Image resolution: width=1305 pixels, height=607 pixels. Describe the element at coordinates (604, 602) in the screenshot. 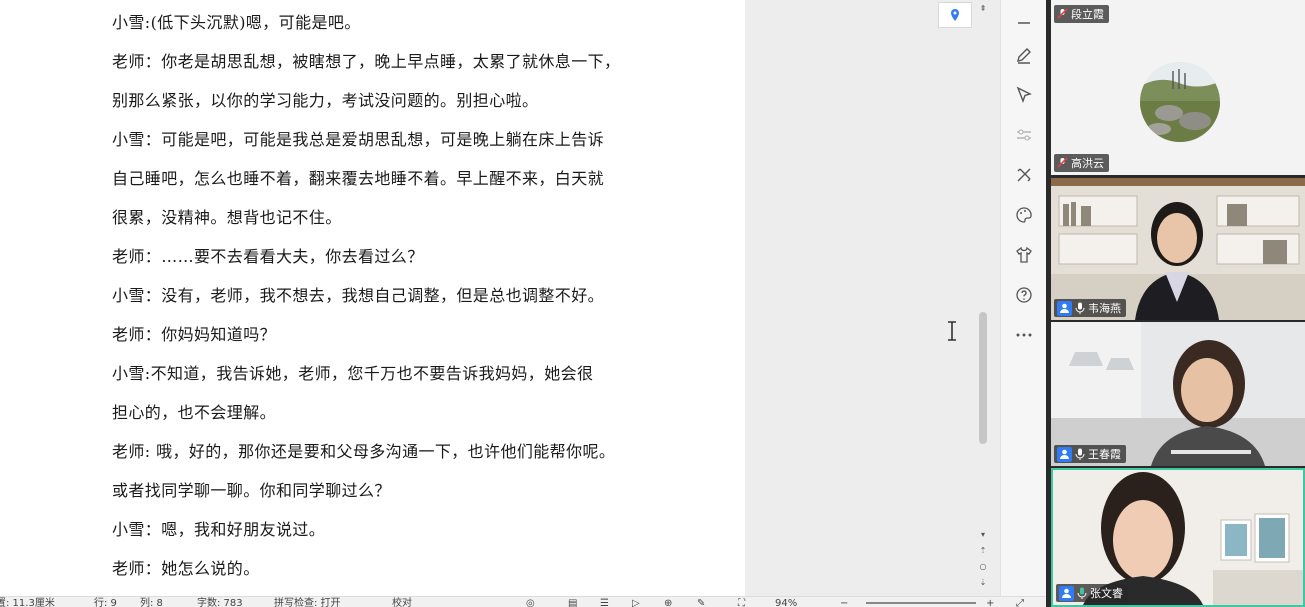

I see `outline-view-icon: ☰` at that location.